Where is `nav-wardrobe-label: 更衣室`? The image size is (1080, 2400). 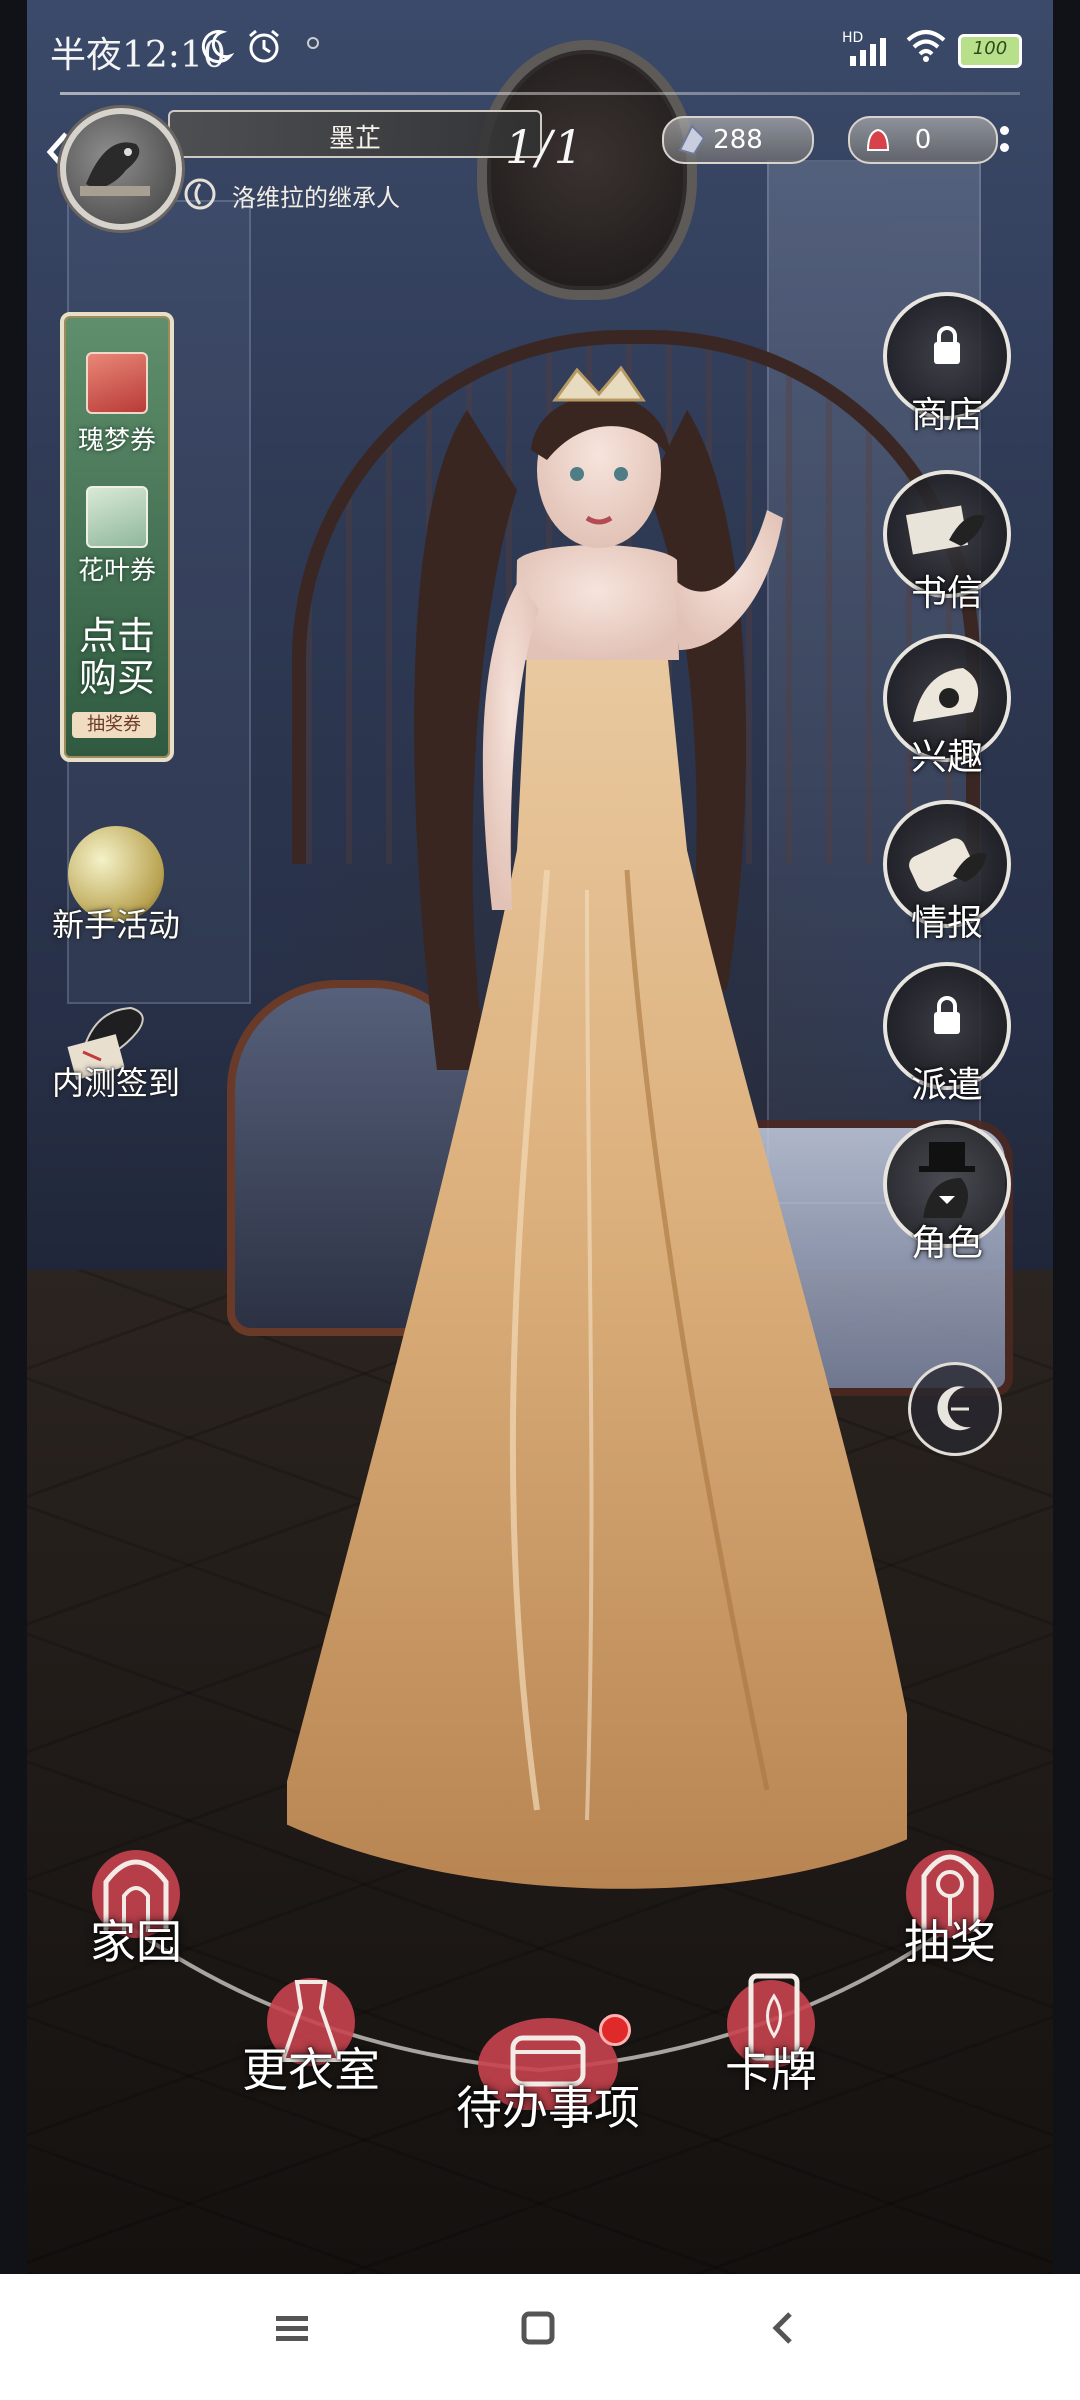 nav-wardrobe-label: 更衣室 is located at coordinates (311, 2070).